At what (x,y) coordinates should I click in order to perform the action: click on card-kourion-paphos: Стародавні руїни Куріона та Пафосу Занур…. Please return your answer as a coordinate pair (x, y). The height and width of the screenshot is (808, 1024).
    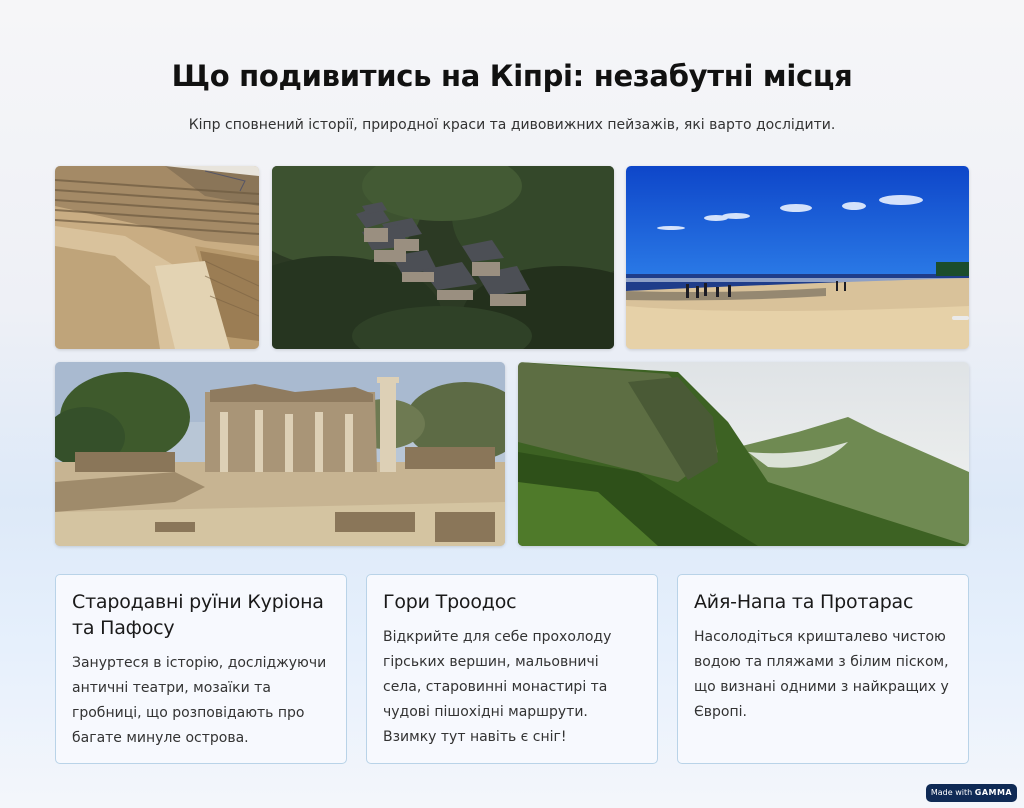
    Looking at the image, I should click on (201, 669).